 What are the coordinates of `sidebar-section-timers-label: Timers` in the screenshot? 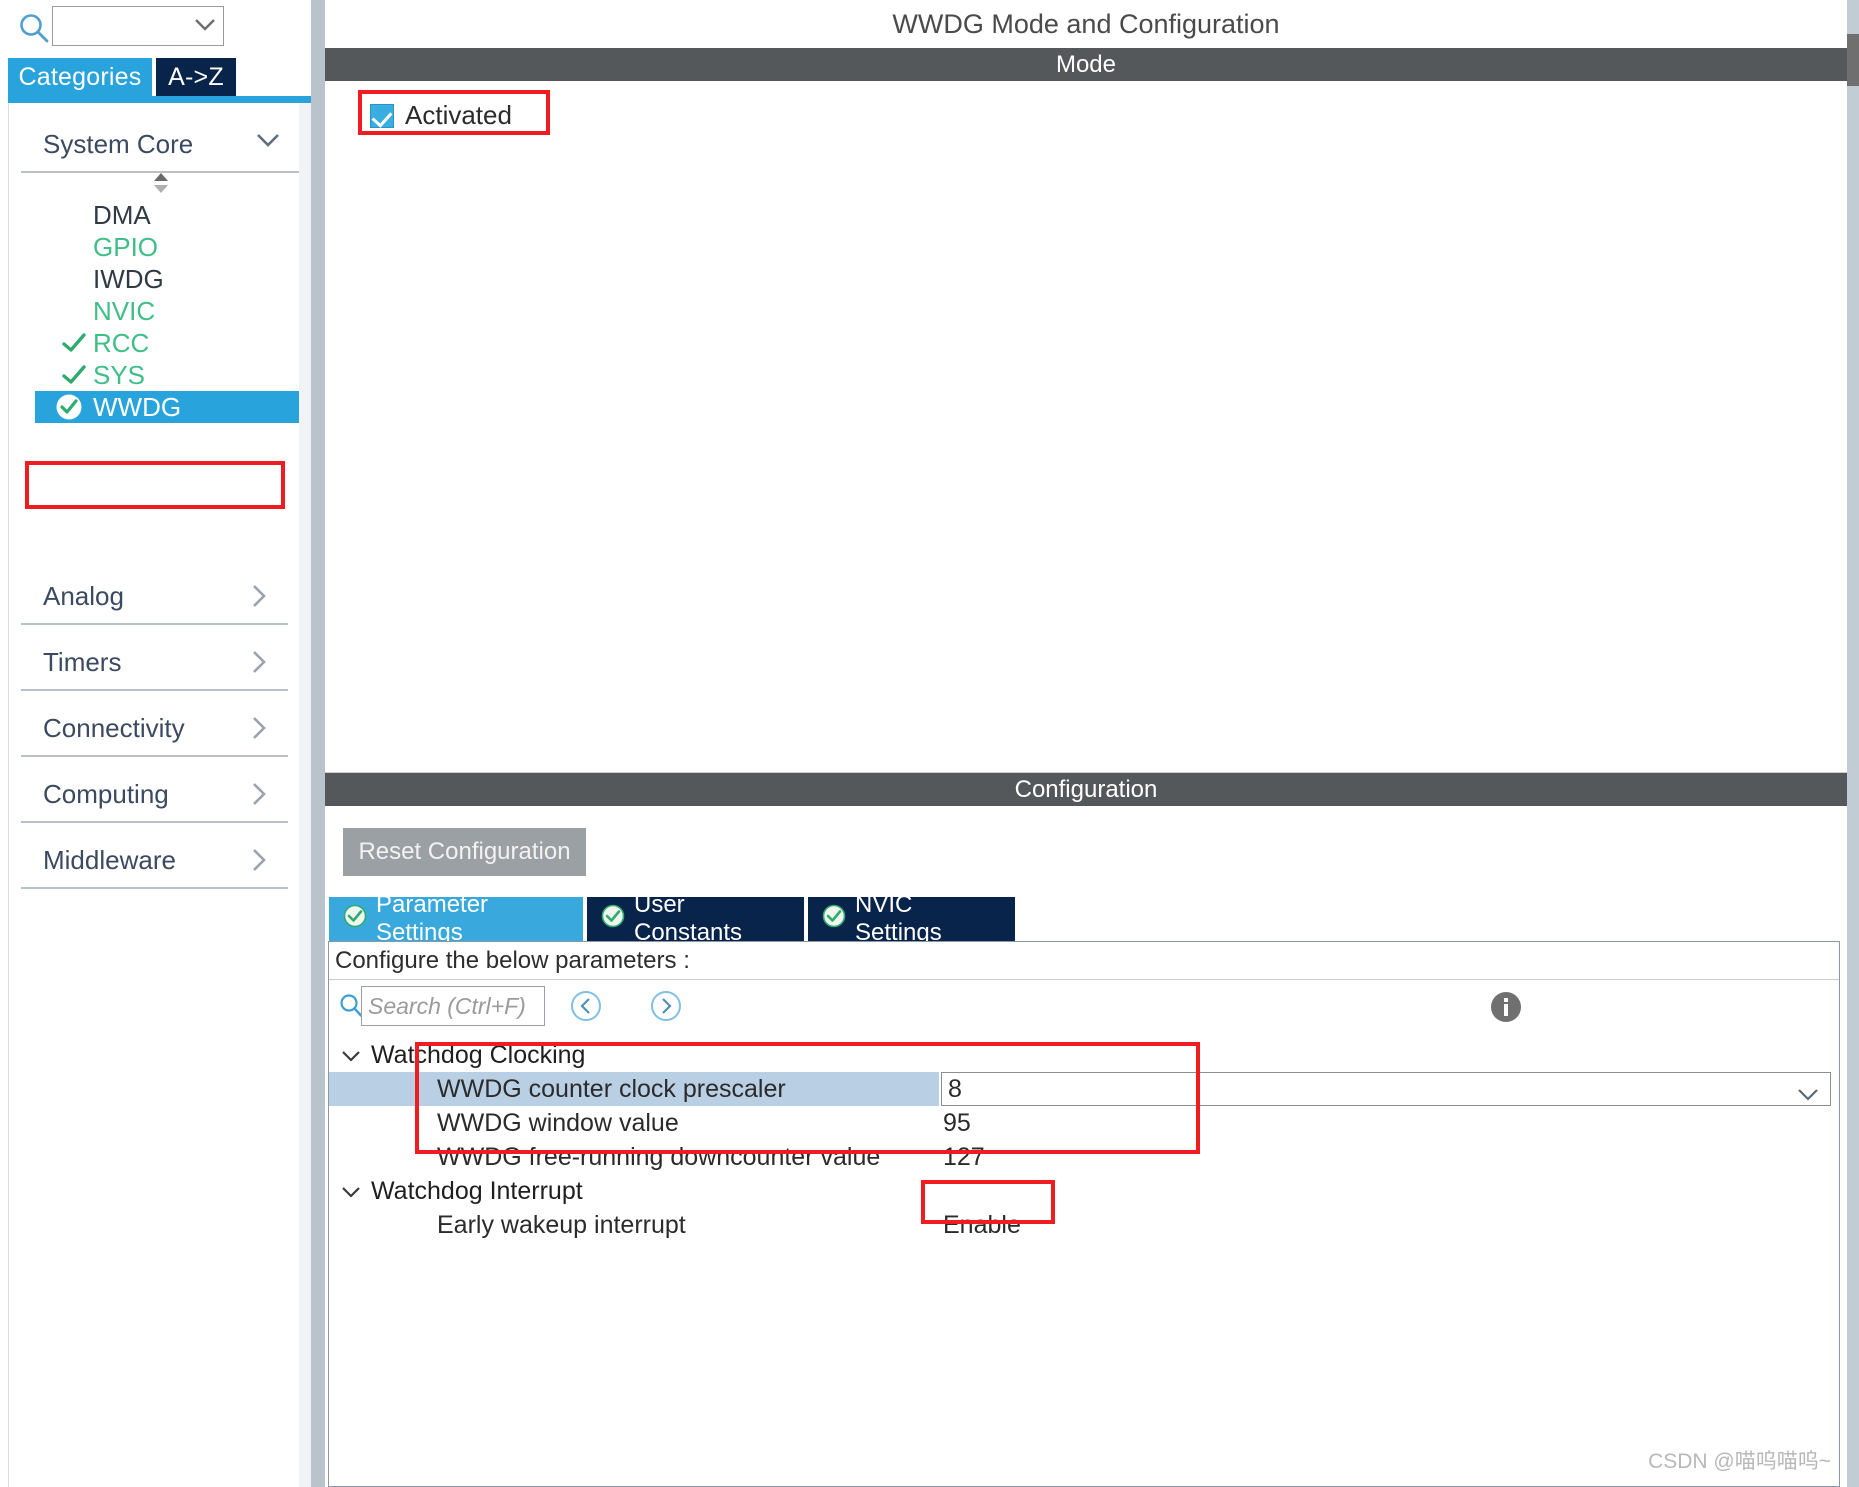 It's located at (82, 661).